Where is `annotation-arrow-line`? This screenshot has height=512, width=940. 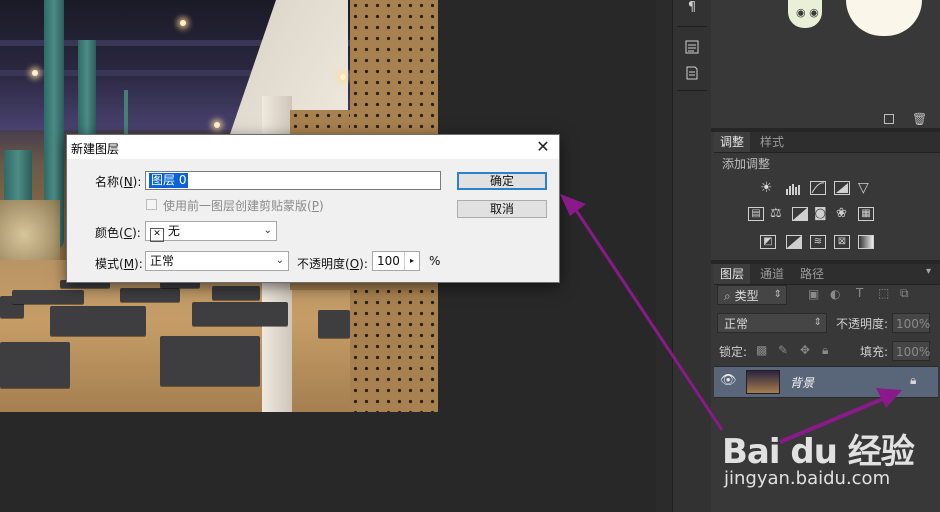 annotation-arrow-line is located at coordinates (647, 317).